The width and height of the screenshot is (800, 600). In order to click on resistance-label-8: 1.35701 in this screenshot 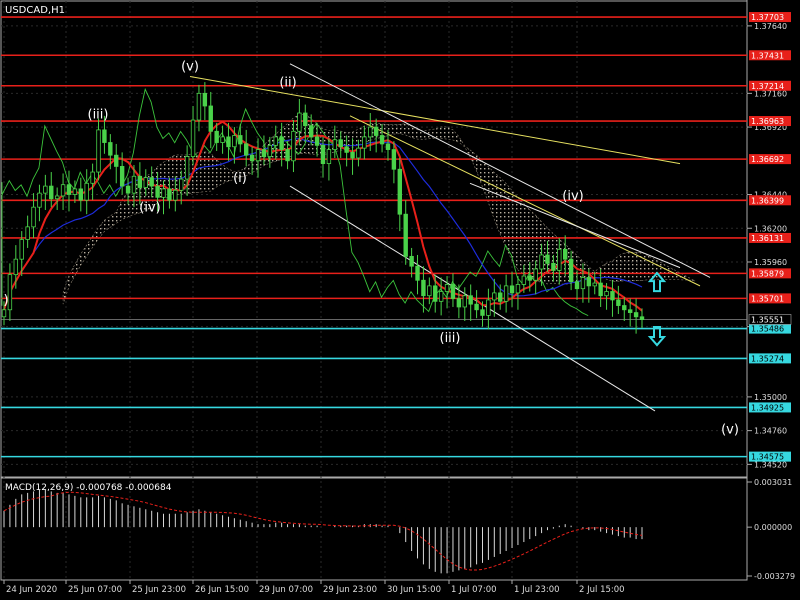, I will do `click(767, 298)`.